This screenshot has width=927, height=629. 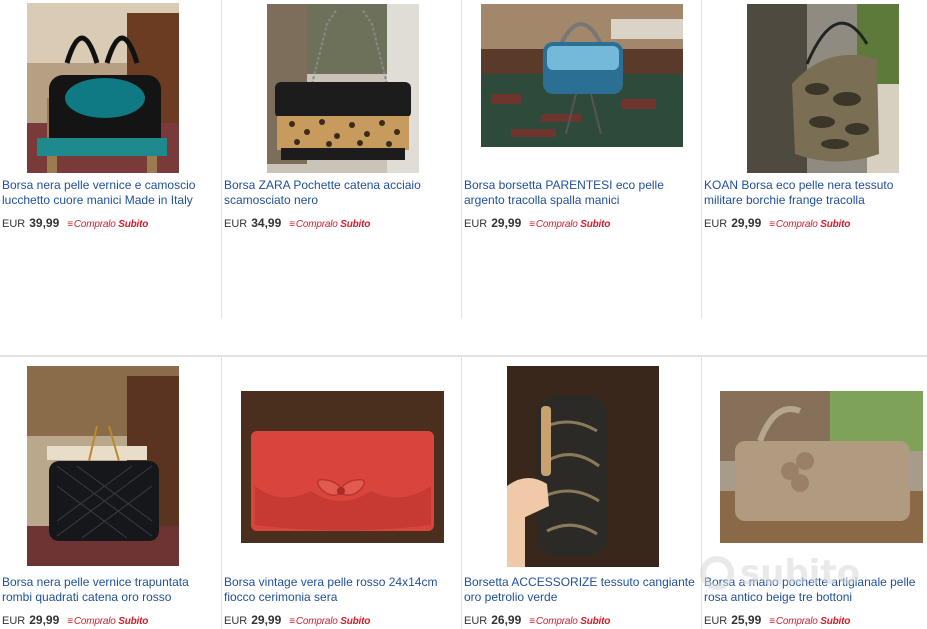 What do you see at coordinates (800, 573) in the screenshot?
I see `watermark-text: subito` at bounding box center [800, 573].